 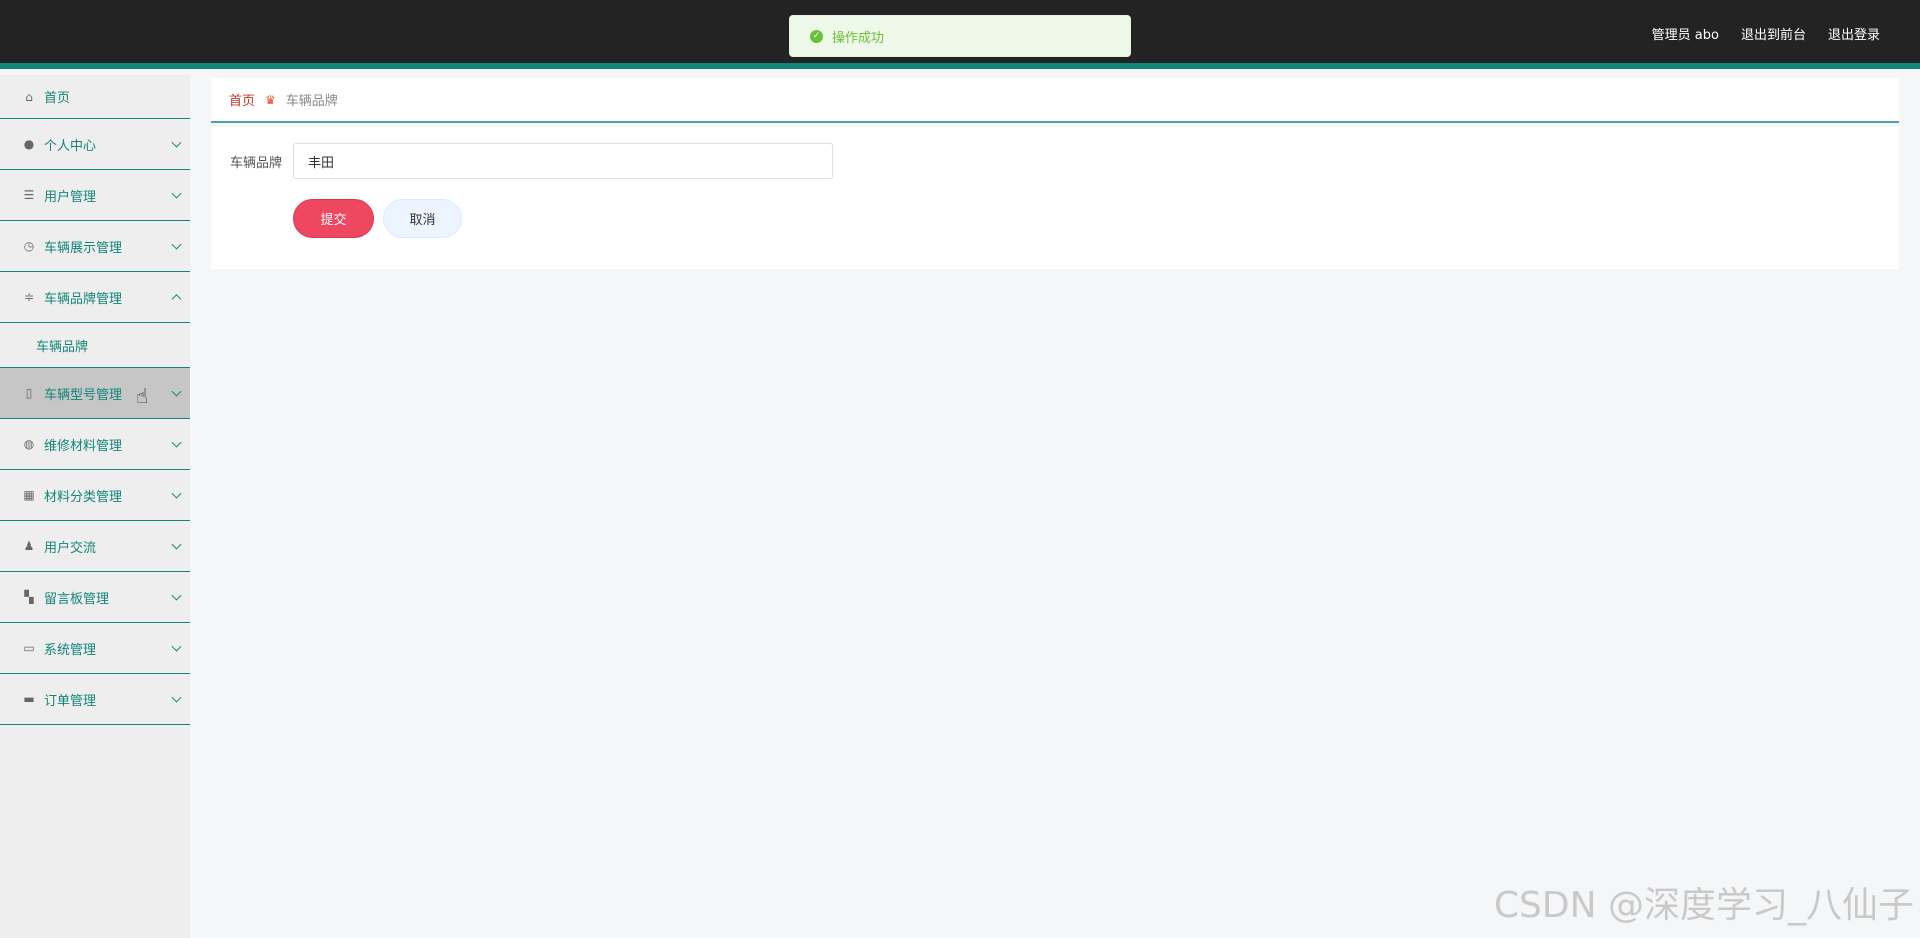 I want to click on message-icon: ▭, so click(x=29, y=648).